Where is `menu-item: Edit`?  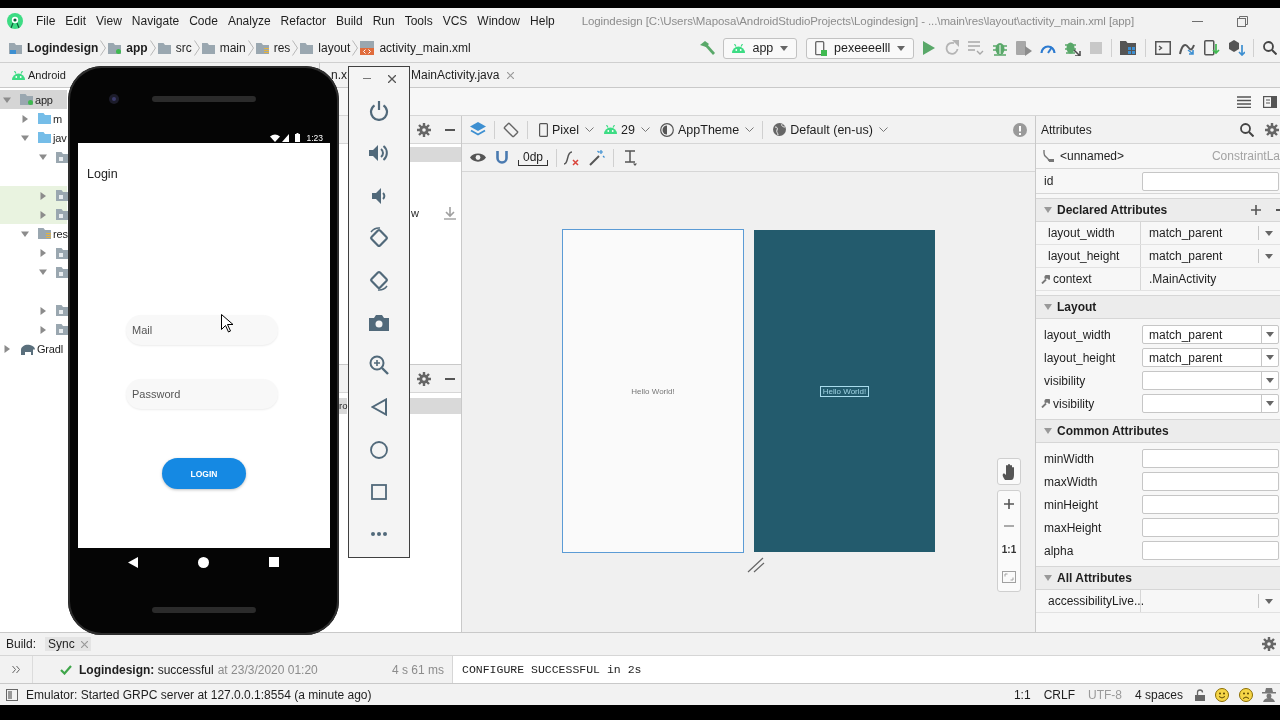 menu-item: Edit is located at coordinates (76, 21).